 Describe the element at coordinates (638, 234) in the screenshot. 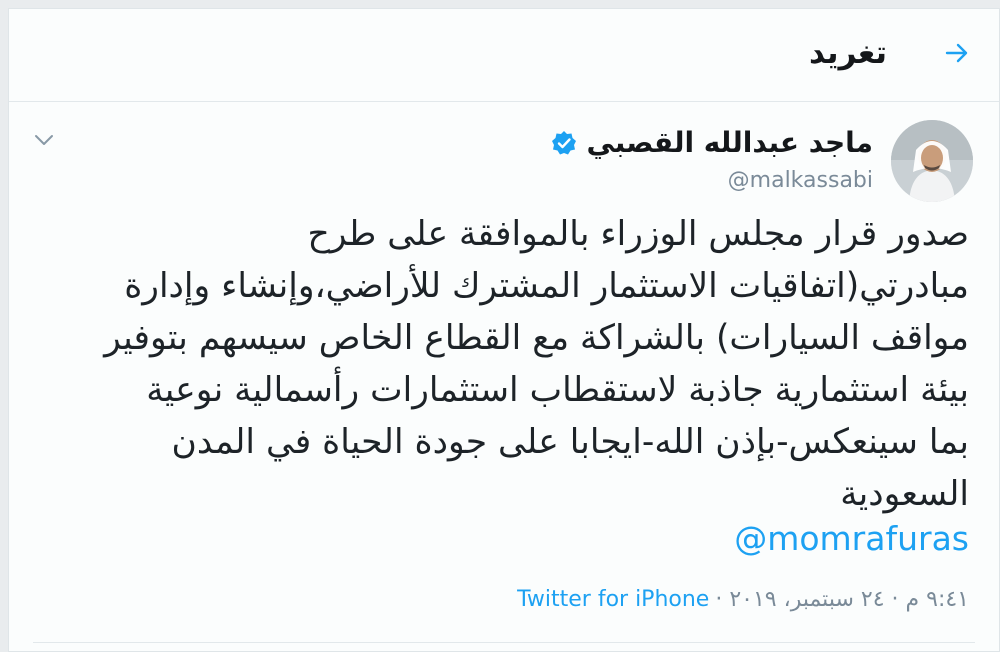

I see `tweet-text-line: صدور قرار مجلس الوزراء بالموافقة على طرح` at that location.